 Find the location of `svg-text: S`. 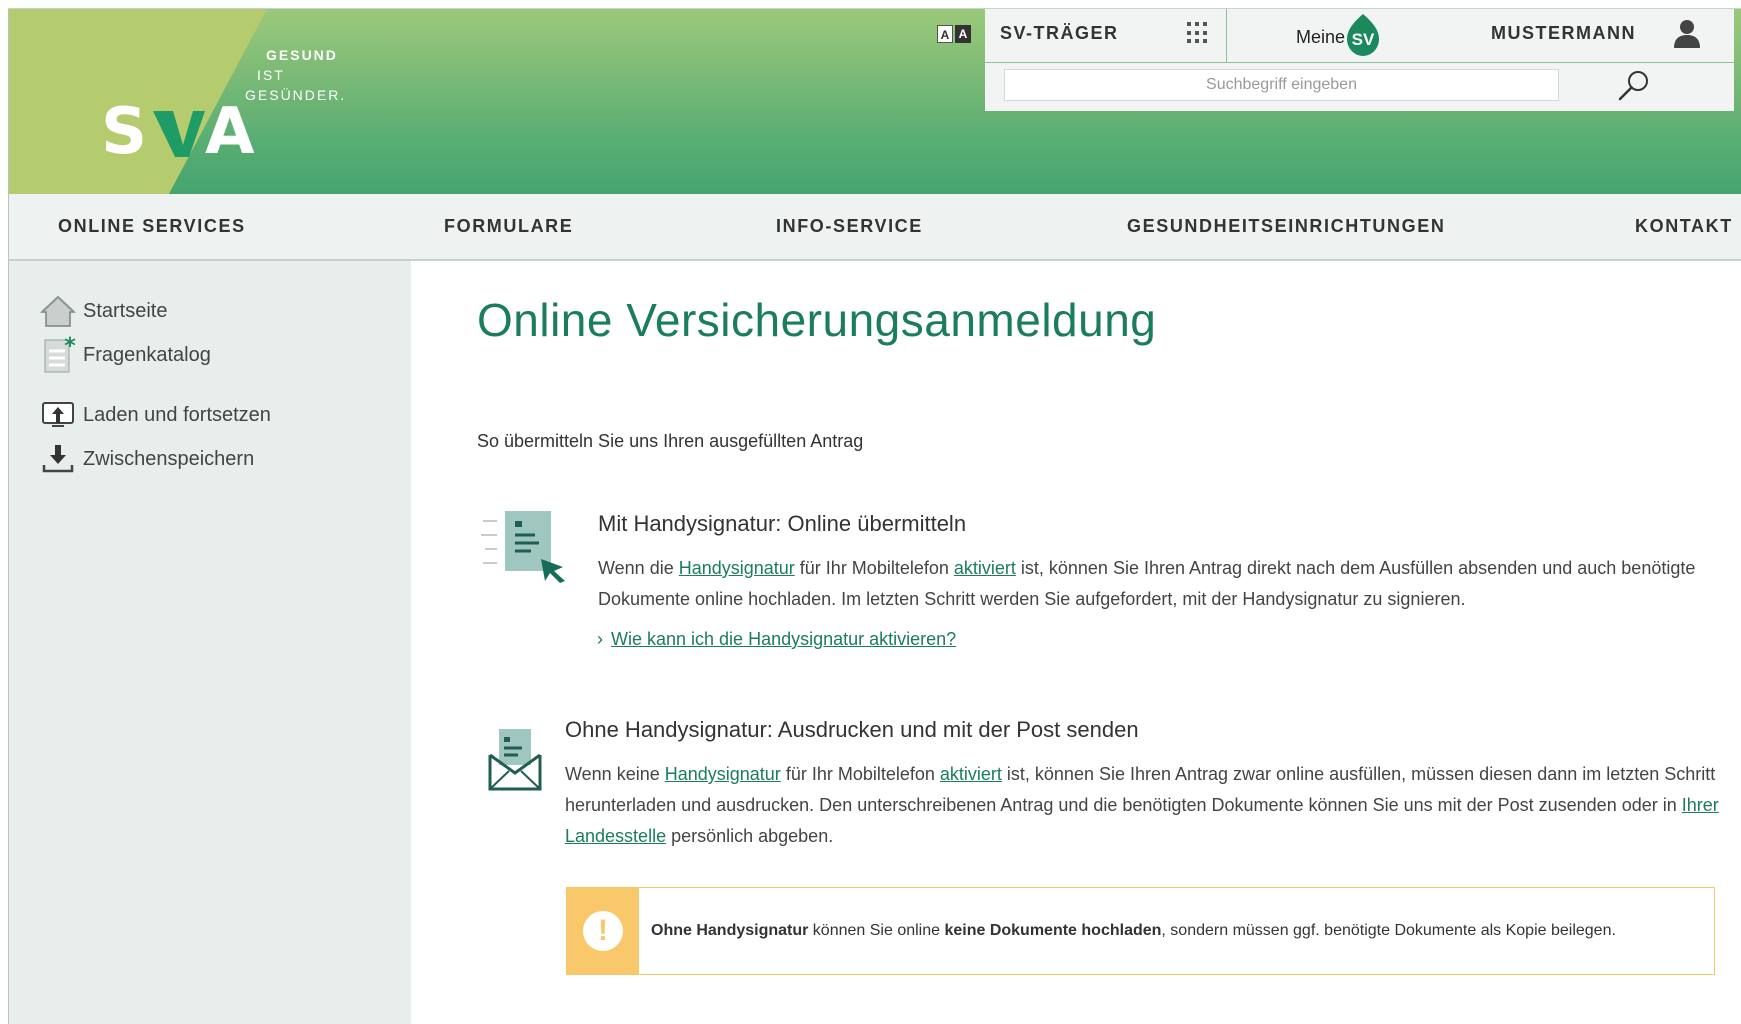

svg-text: S is located at coordinates (125, 132).